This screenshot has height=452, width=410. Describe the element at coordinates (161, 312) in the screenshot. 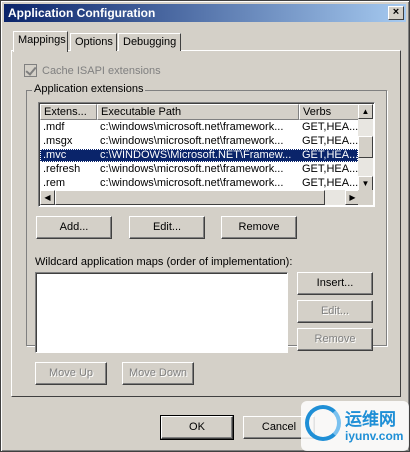

I see `wildcard-maps-list` at that location.